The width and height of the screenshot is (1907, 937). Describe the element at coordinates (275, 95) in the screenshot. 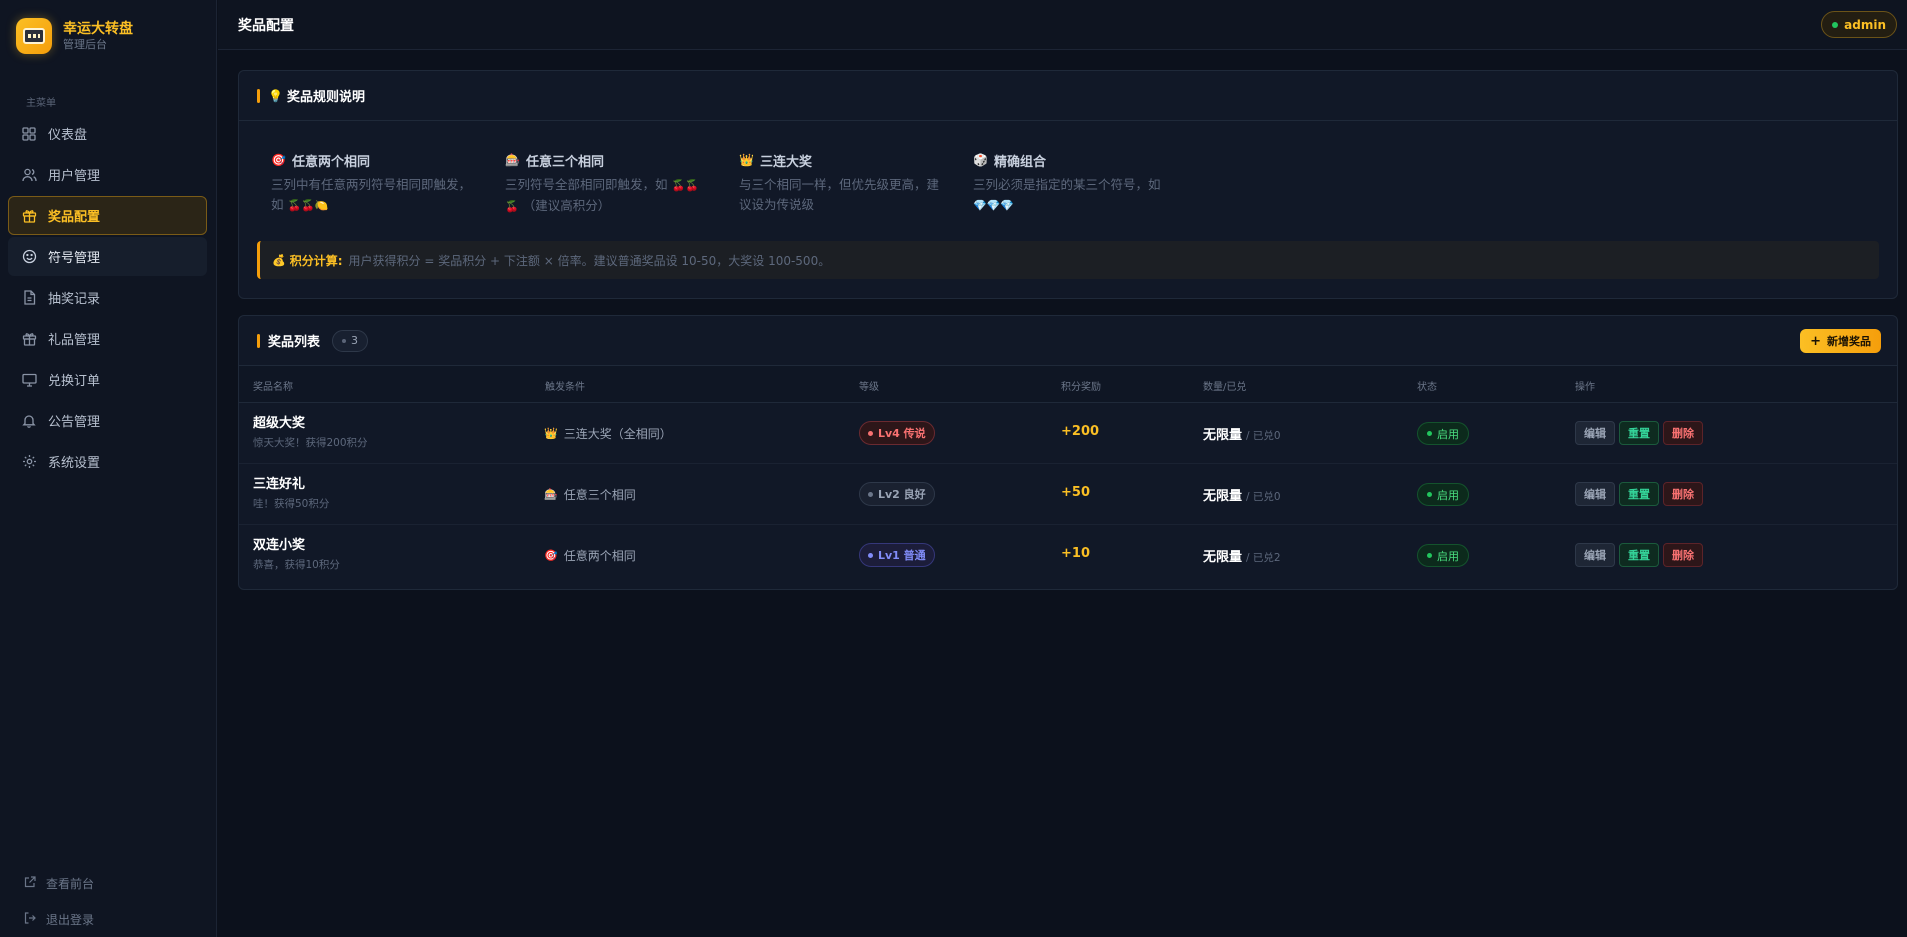

I see `lightbulb-icon: 💡` at that location.